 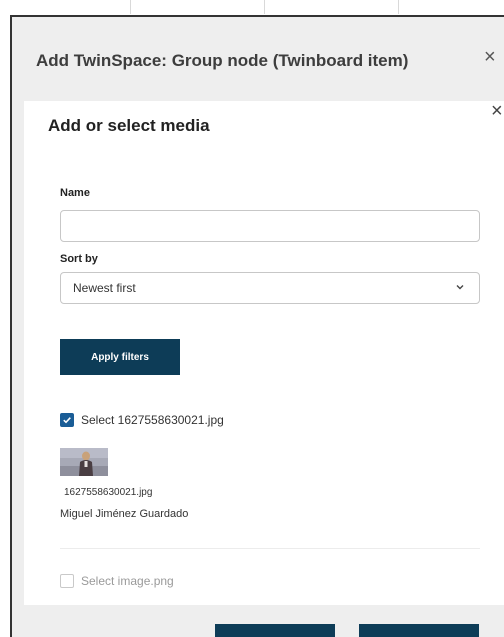 I want to click on name-input, so click(x=270, y=226).